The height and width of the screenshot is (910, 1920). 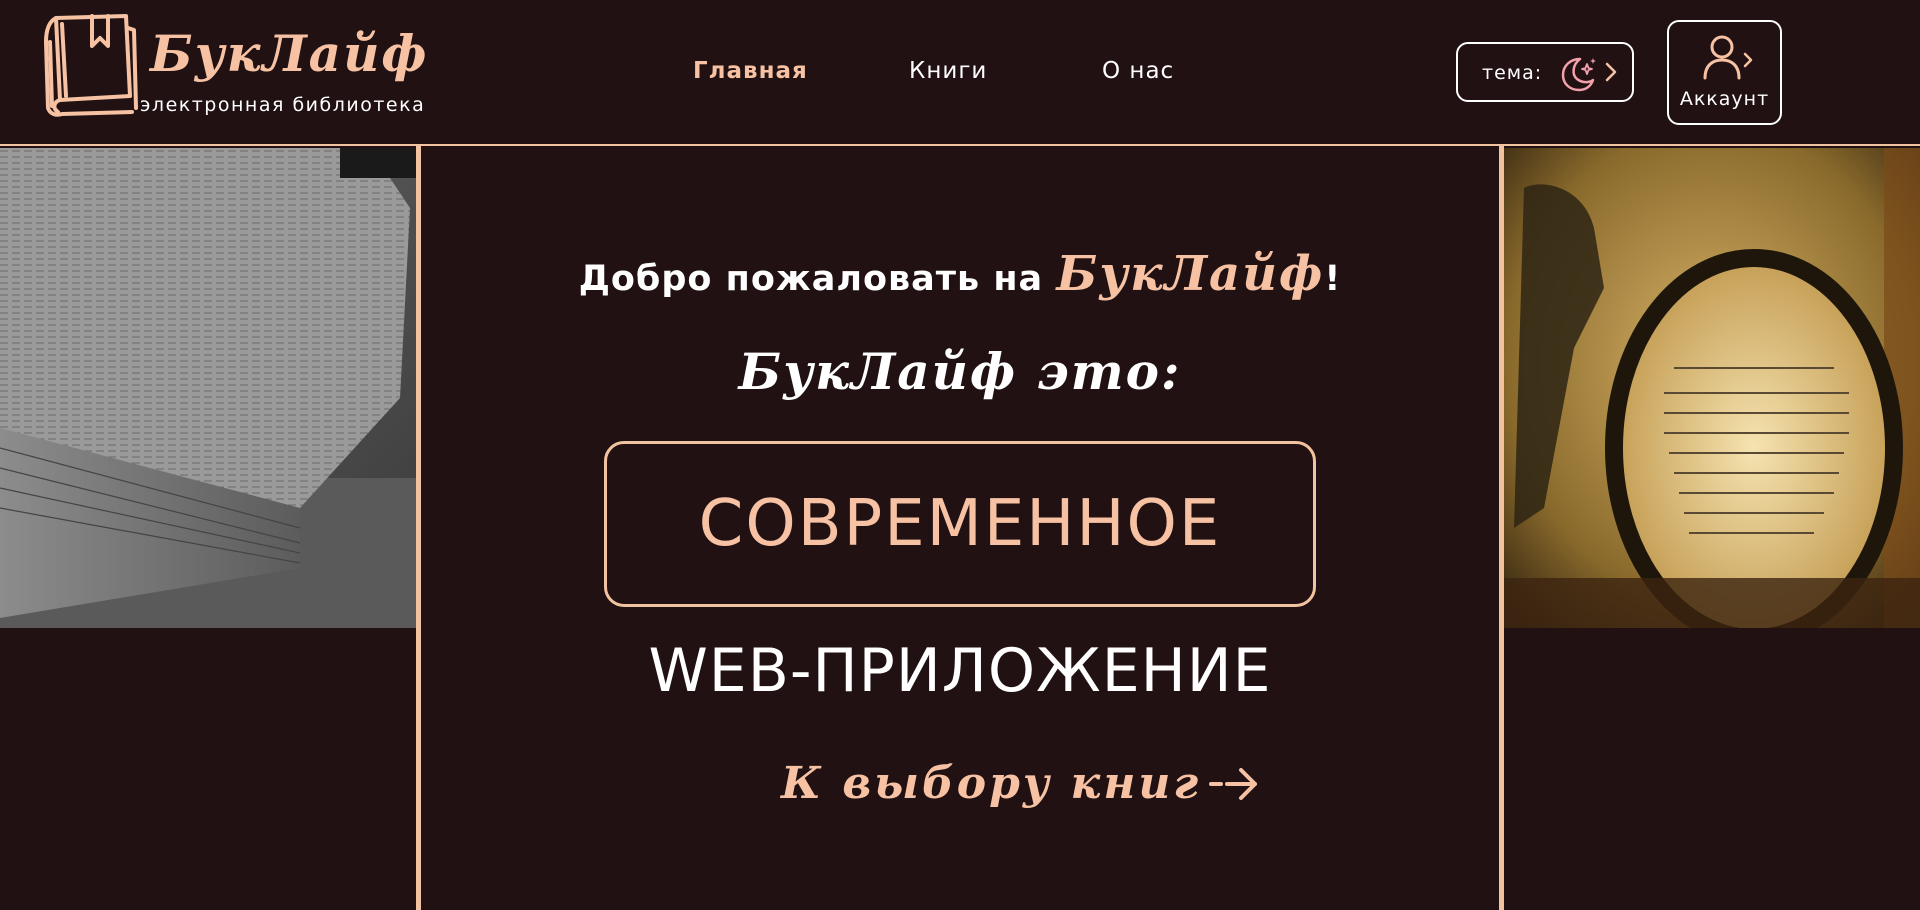 I want to click on arrow-right-icon, so click(x=1233, y=783).